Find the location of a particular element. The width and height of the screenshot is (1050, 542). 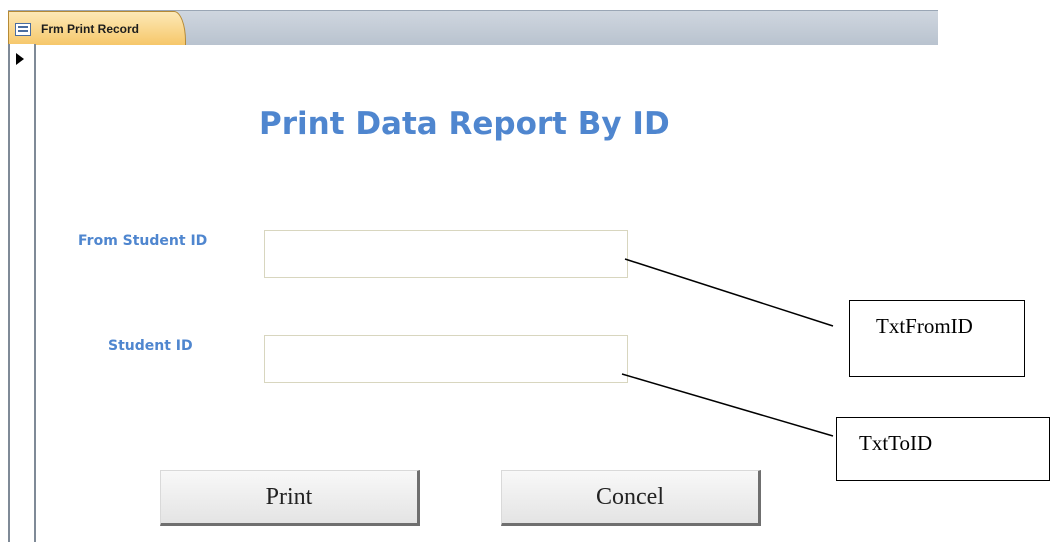

record-selector is located at coordinates (22, 293).